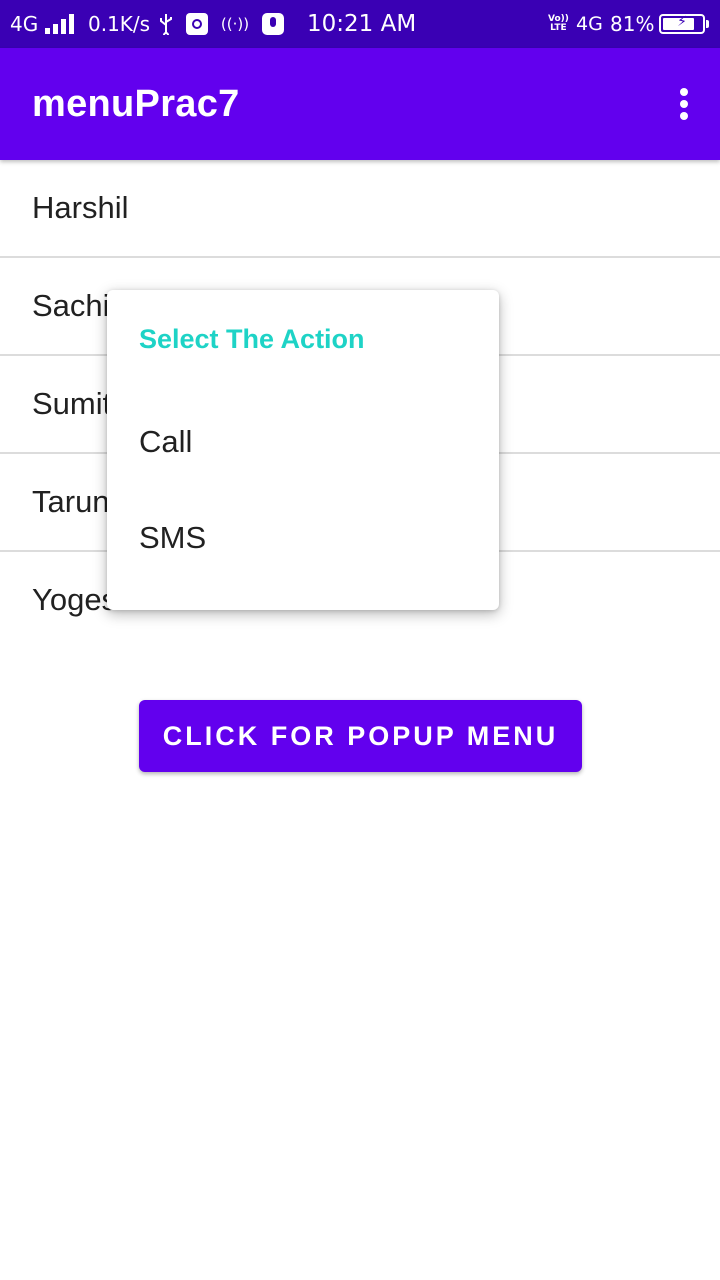  I want to click on mic-icon, so click(273, 24).